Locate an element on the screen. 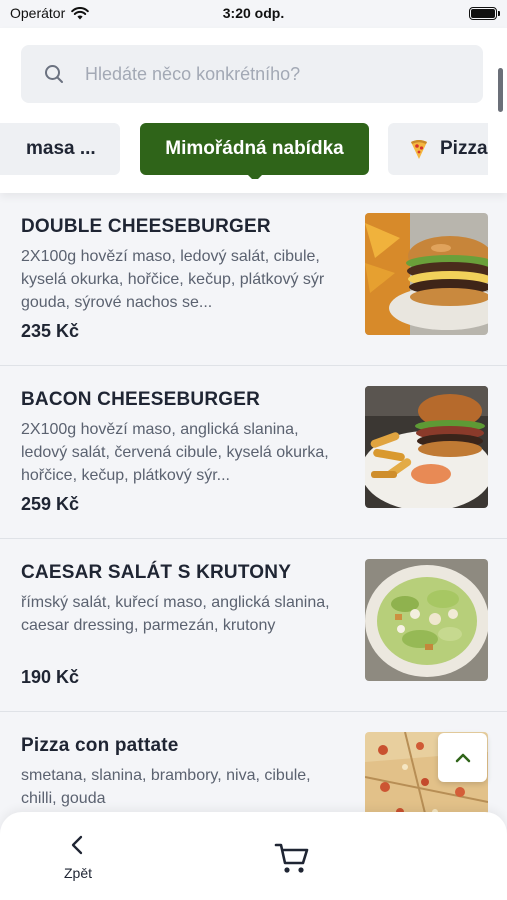 The image size is (507, 900). scroll-indicator is located at coordinates (500, 90).